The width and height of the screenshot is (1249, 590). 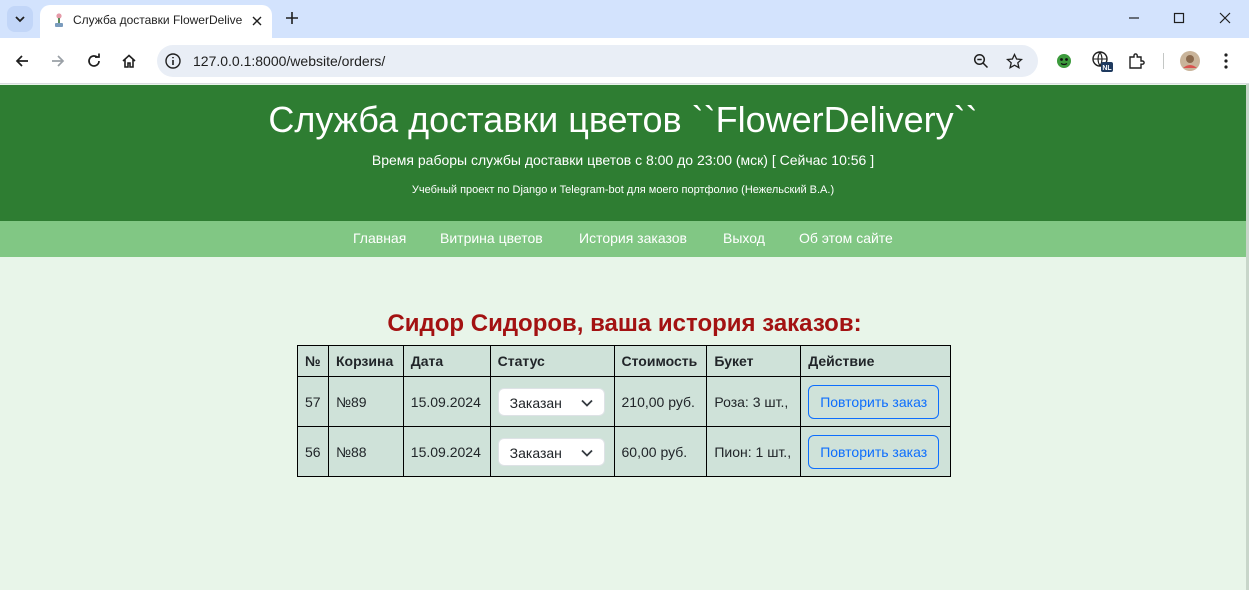 I want to click on nav-logout: Выход, so click(x=744, y=238).